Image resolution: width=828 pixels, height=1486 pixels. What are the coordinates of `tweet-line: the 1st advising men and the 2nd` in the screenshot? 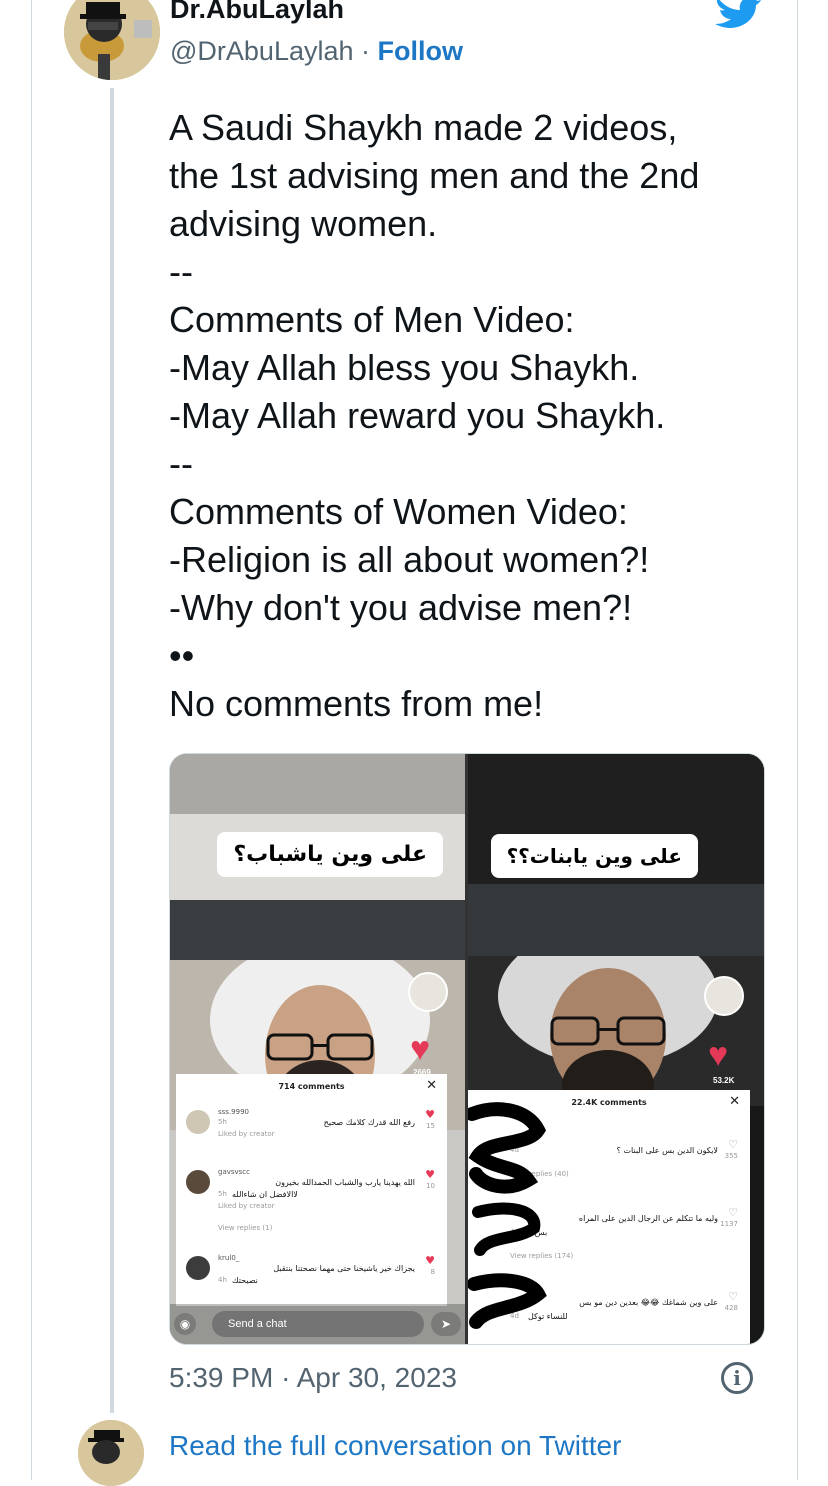 It's located at (434, 175).